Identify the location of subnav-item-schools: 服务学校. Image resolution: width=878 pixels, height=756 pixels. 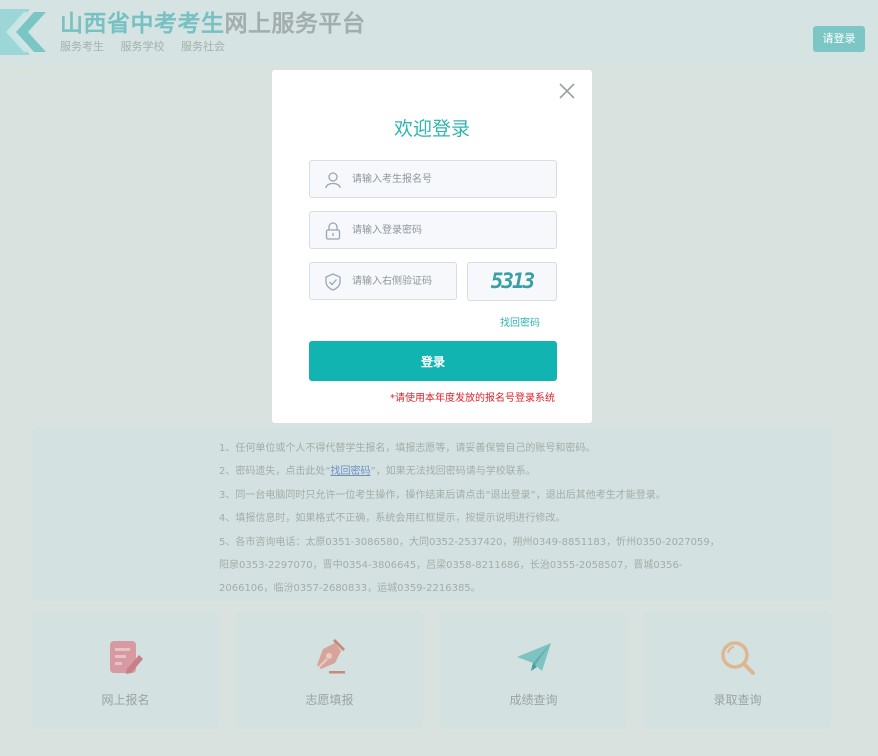
(143, 46).